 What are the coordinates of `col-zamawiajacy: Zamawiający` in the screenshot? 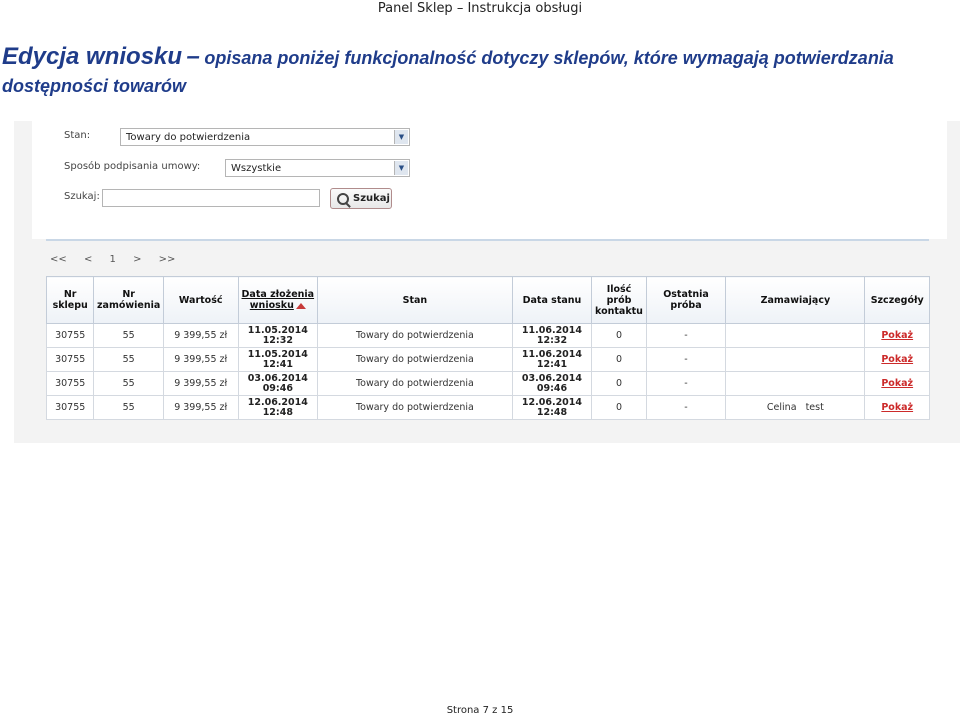 It's located at (795, 300).